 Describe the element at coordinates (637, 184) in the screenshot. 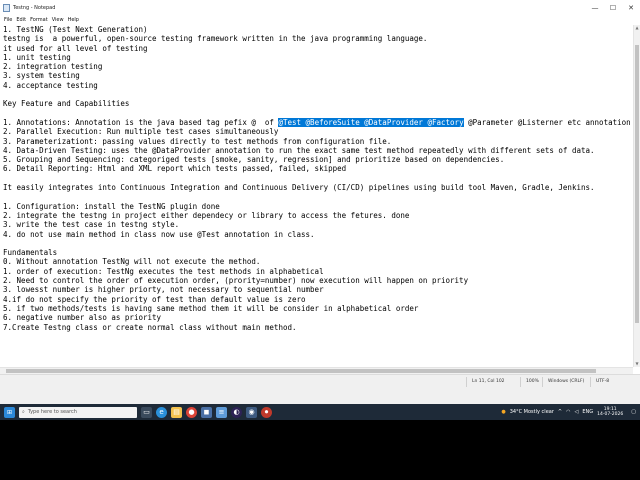

I see `vertical-scroll-thumb` at that location.